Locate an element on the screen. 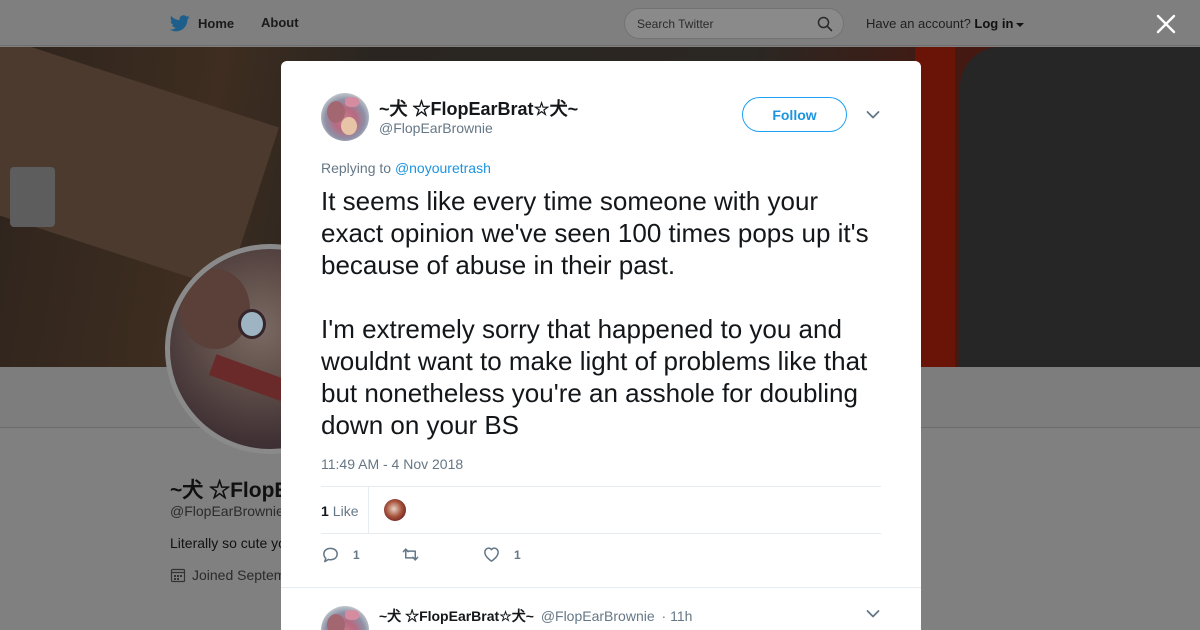 This screenshot has width=1200, height=630. search-icon is located at coordinates (825, 24).